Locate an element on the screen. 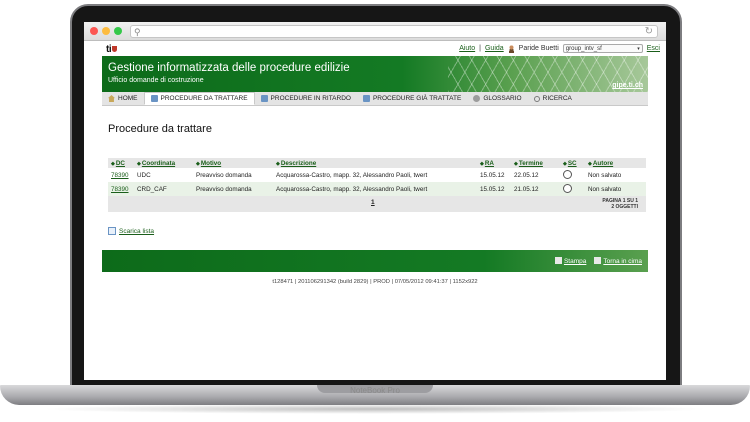  column-header-descrizione: ◆Descrizione is located at coordinates (378, 163).